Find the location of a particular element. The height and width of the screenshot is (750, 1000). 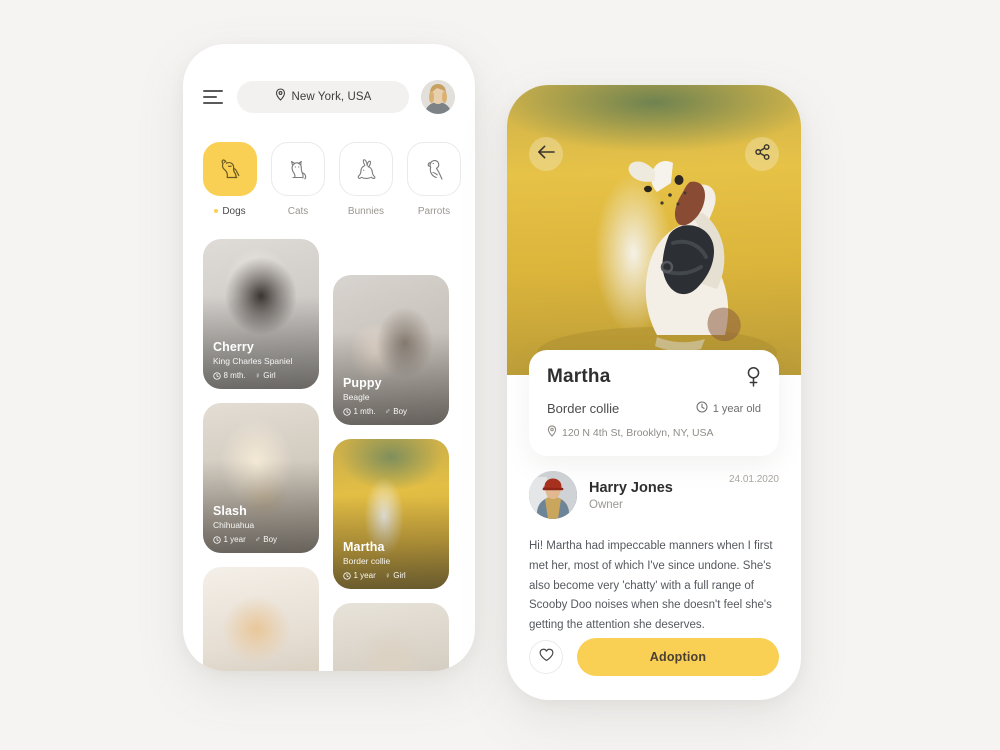

category-bunnies: Bunnies is located at coordinates (366, 179).